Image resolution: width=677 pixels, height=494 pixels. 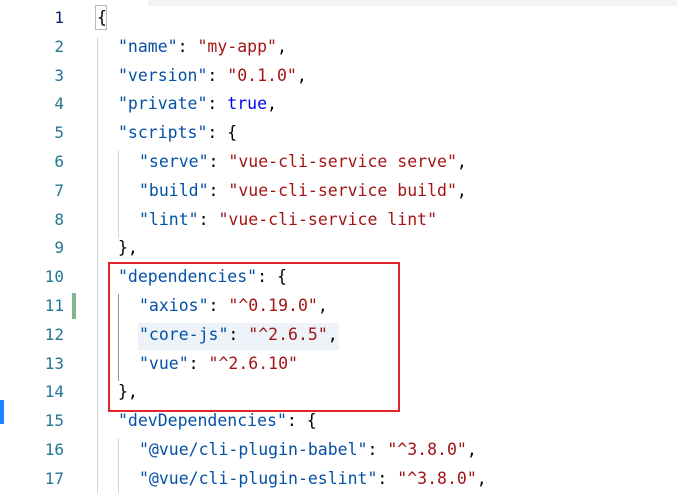 I want to click on scroll-position-marker, so click(x=2, y=412).